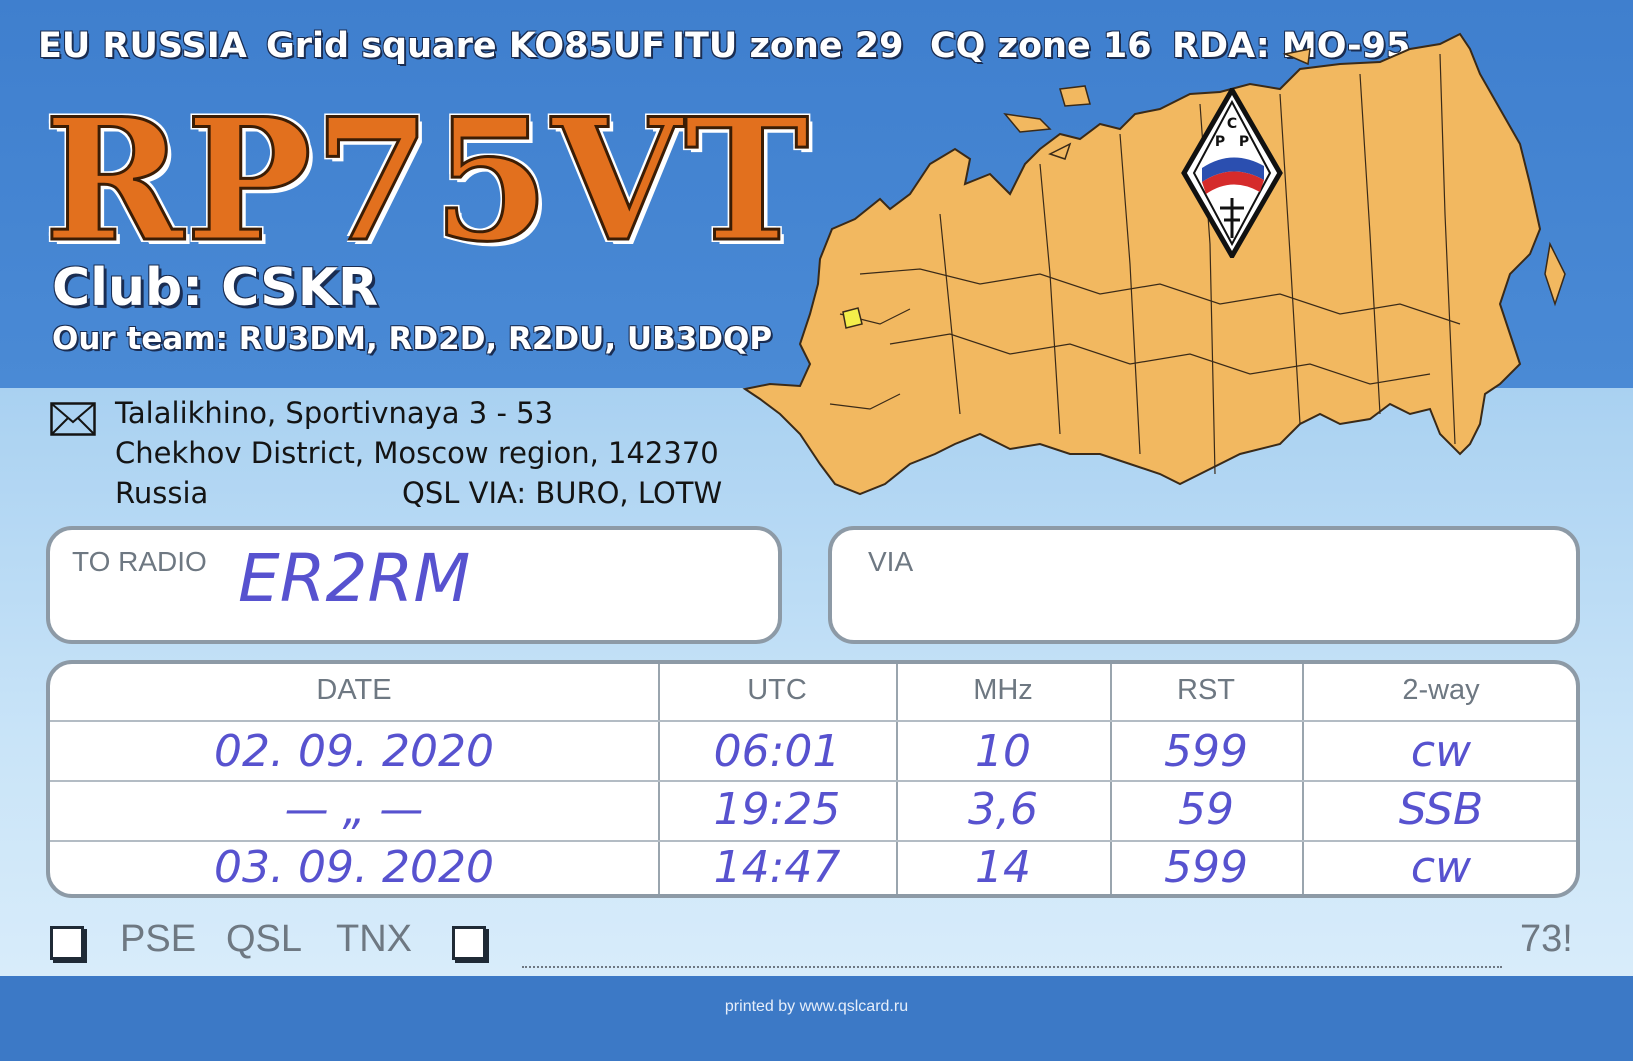  I want to click on header-mhz: MHz, so click(1003, 690).